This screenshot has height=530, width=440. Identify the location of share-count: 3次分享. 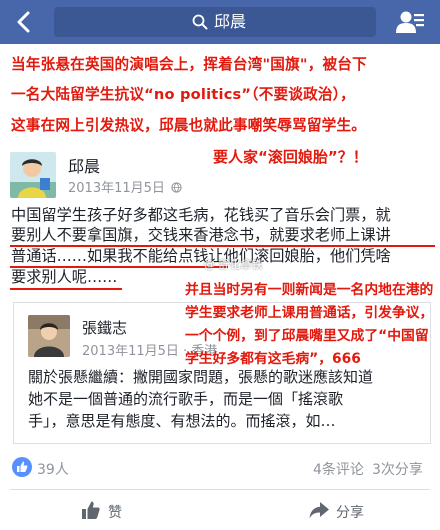
(397, 469).